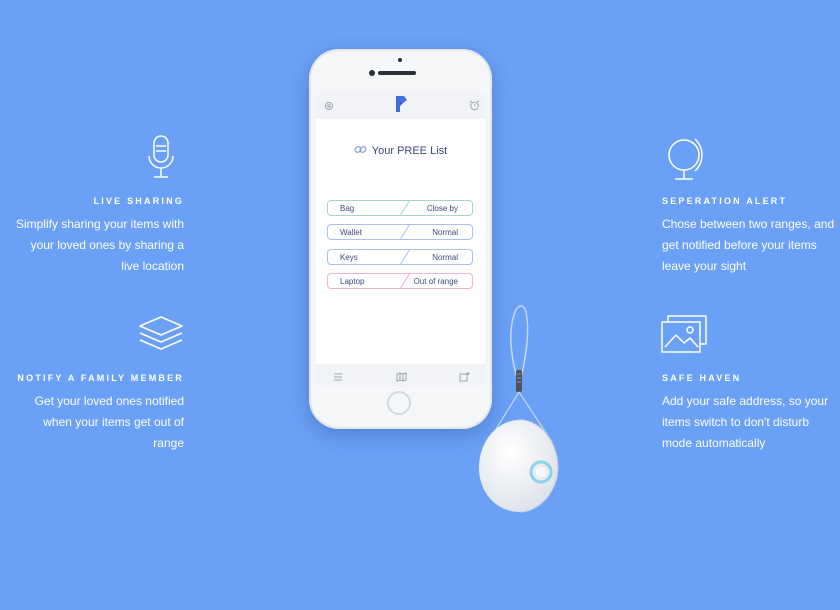 The height and width of the screenshot is (610, 840). What do you see at coordinates (329, 107) in the screenshot?
I see `settings-icon` at bounding box center [329, 107].